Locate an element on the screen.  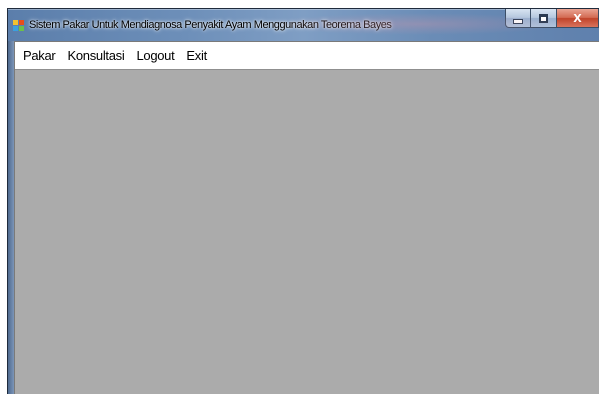
window-controls: X is located at coordinates (552, 19).